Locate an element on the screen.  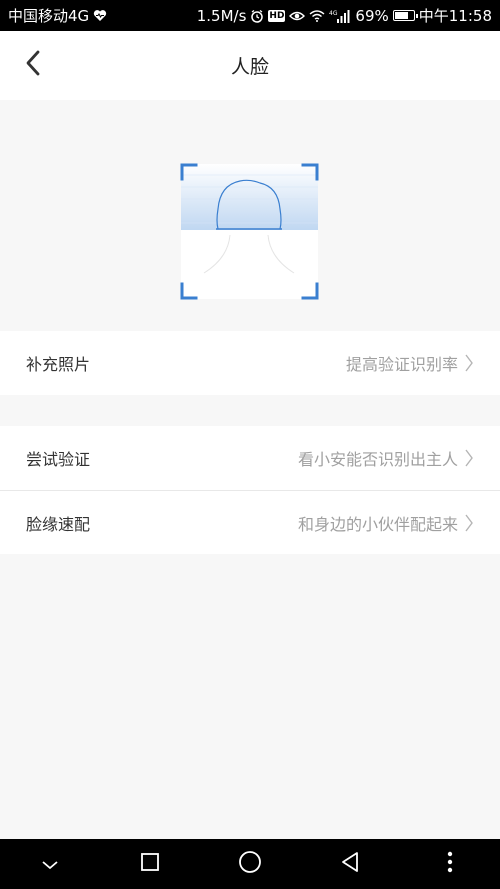
back-button is located at coordinates (34, 65).